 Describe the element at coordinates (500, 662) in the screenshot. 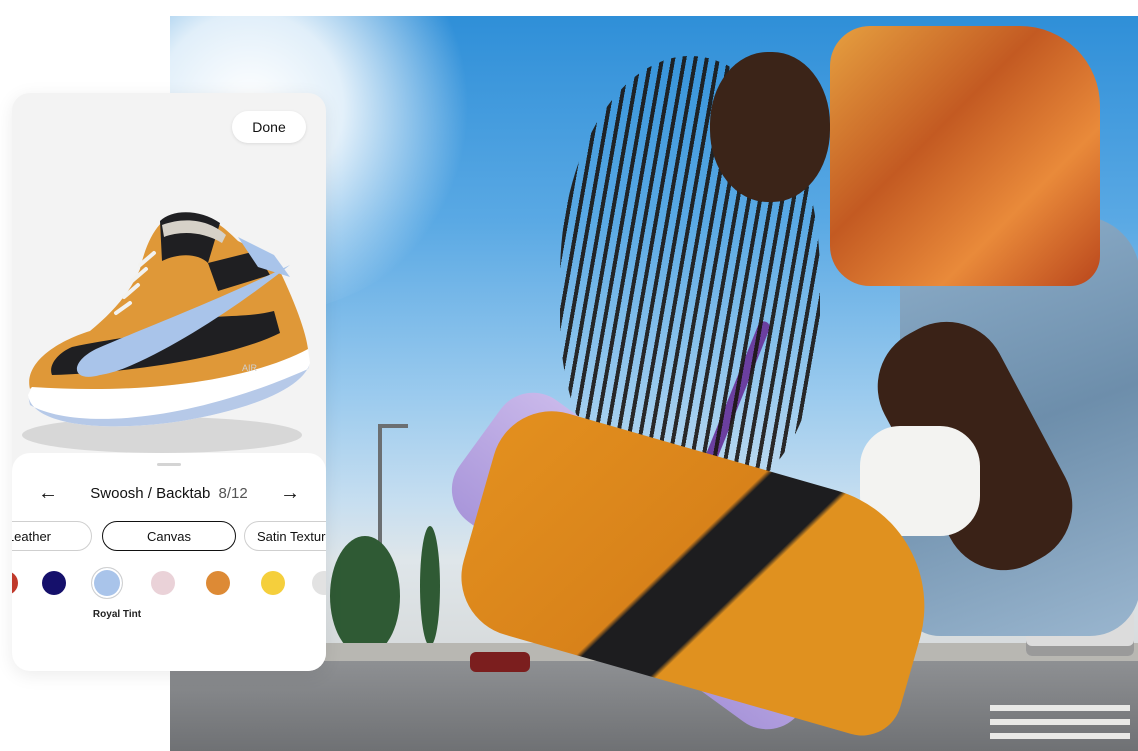

I see `parked-car` at that location.